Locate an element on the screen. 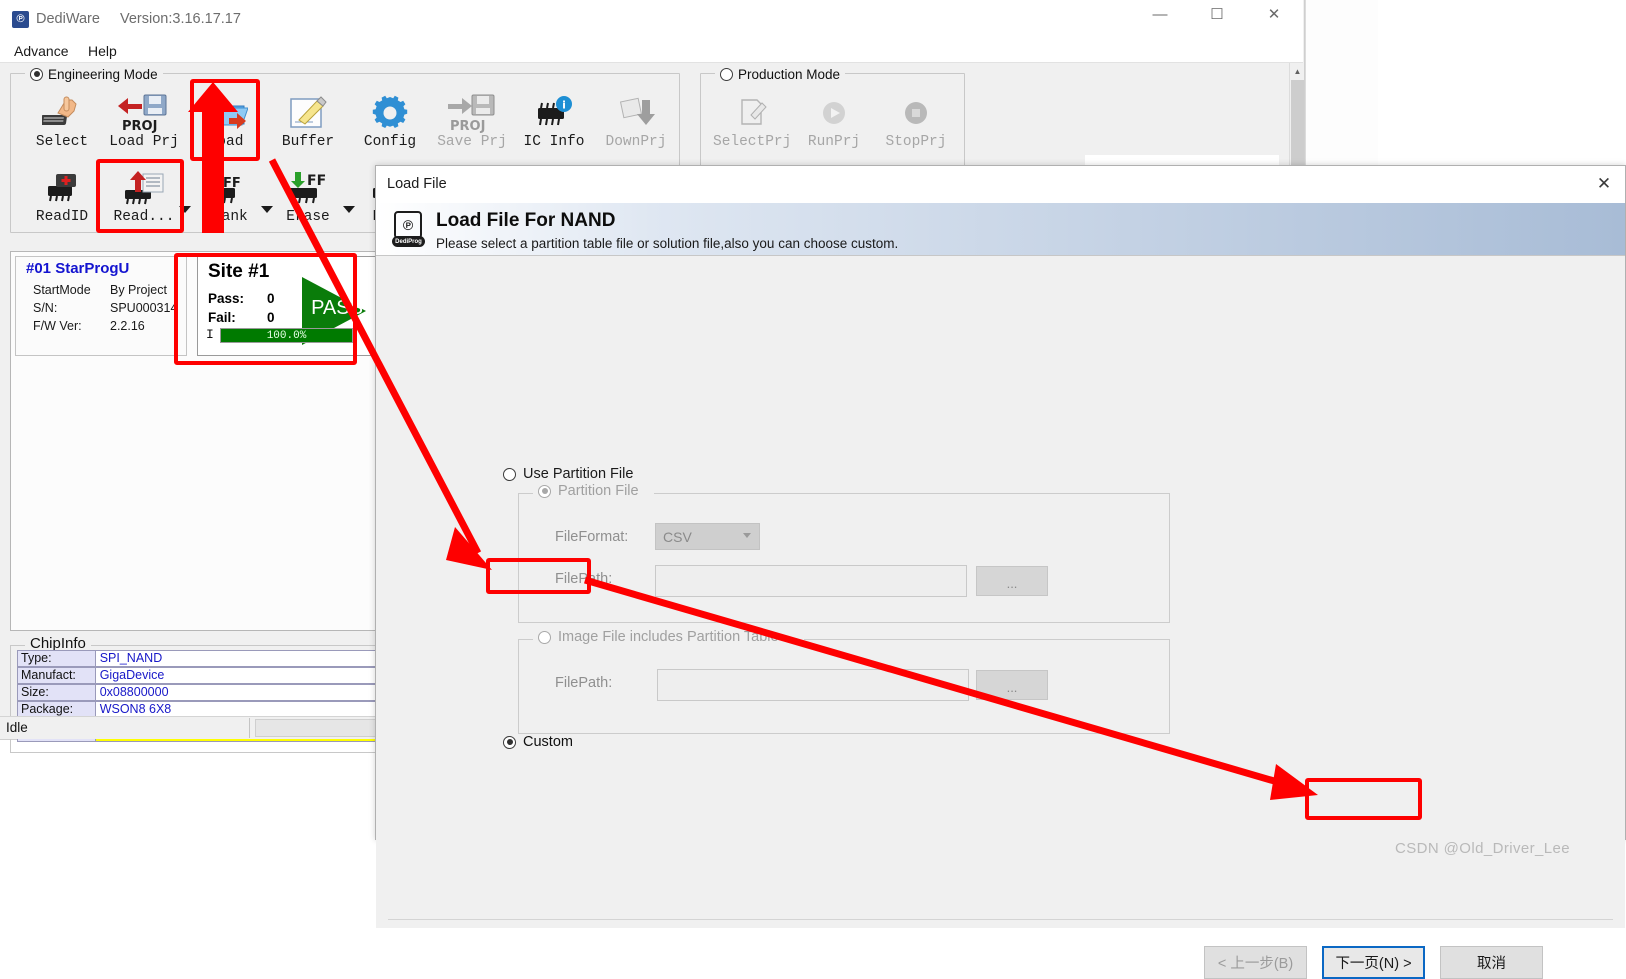  menu-item-help: Help is located at coordinates (102, 51).